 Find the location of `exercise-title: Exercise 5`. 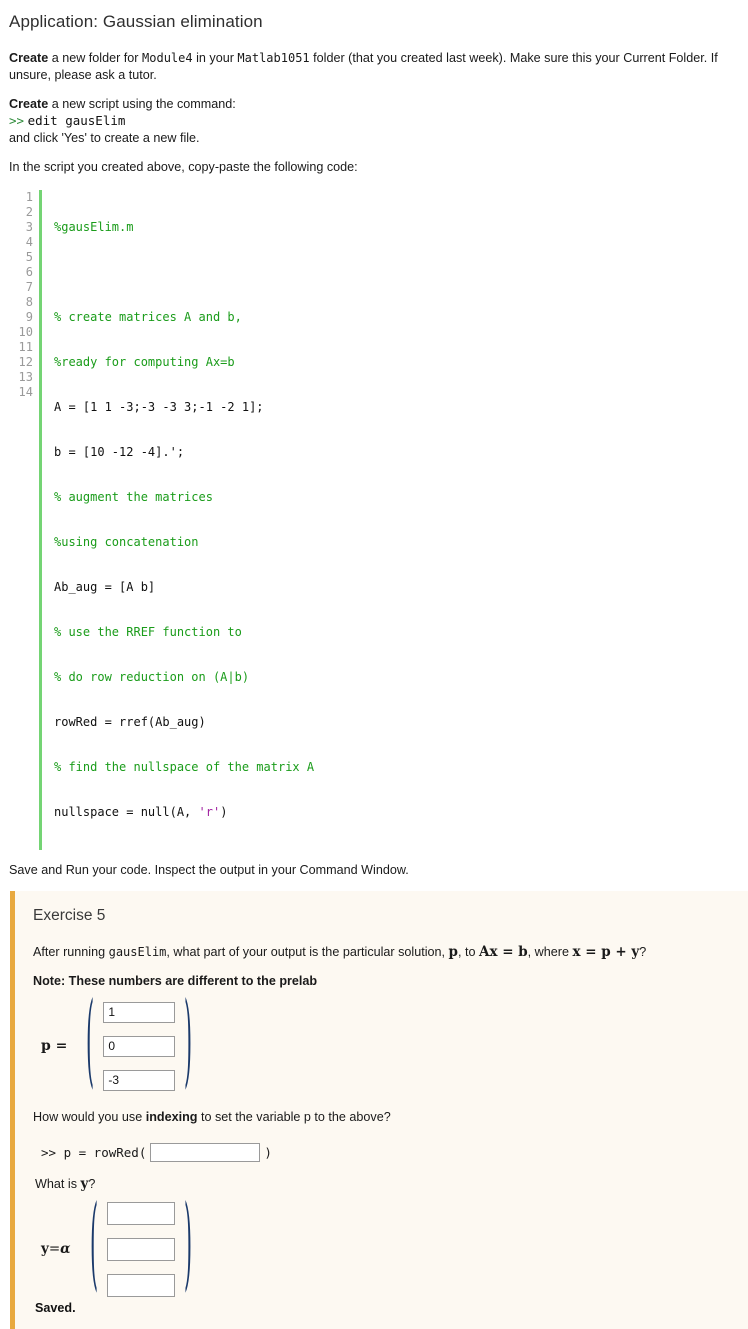

exercise-title: Exercise 5 is located at coordinates (69, 915).